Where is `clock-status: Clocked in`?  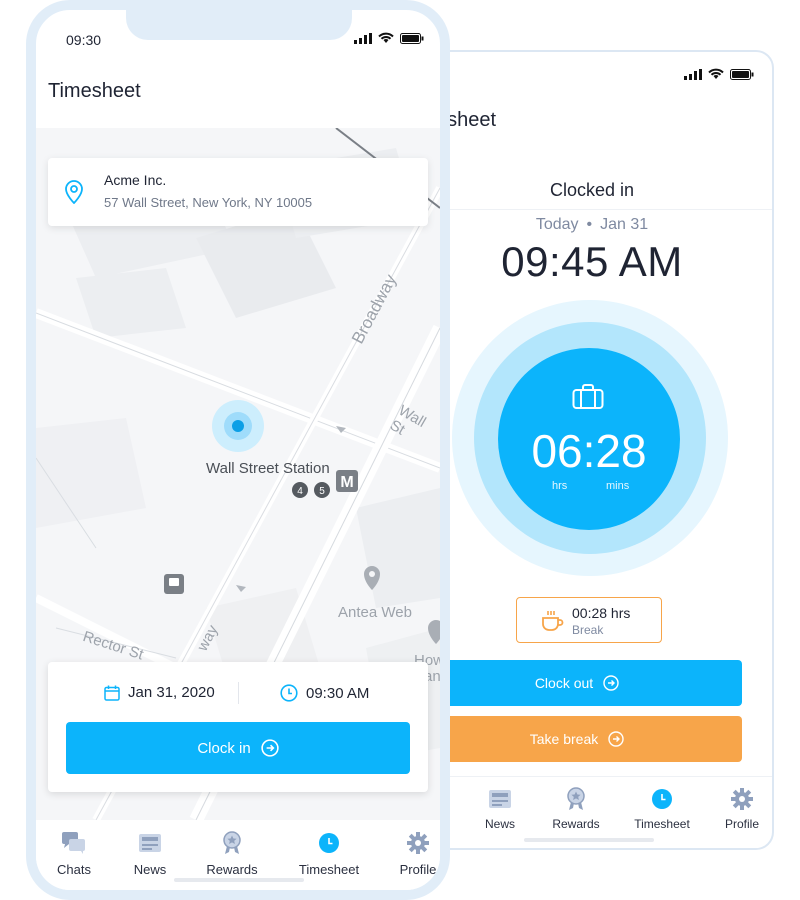
clock-status: Clocked in is located at coordinates (592, 190).